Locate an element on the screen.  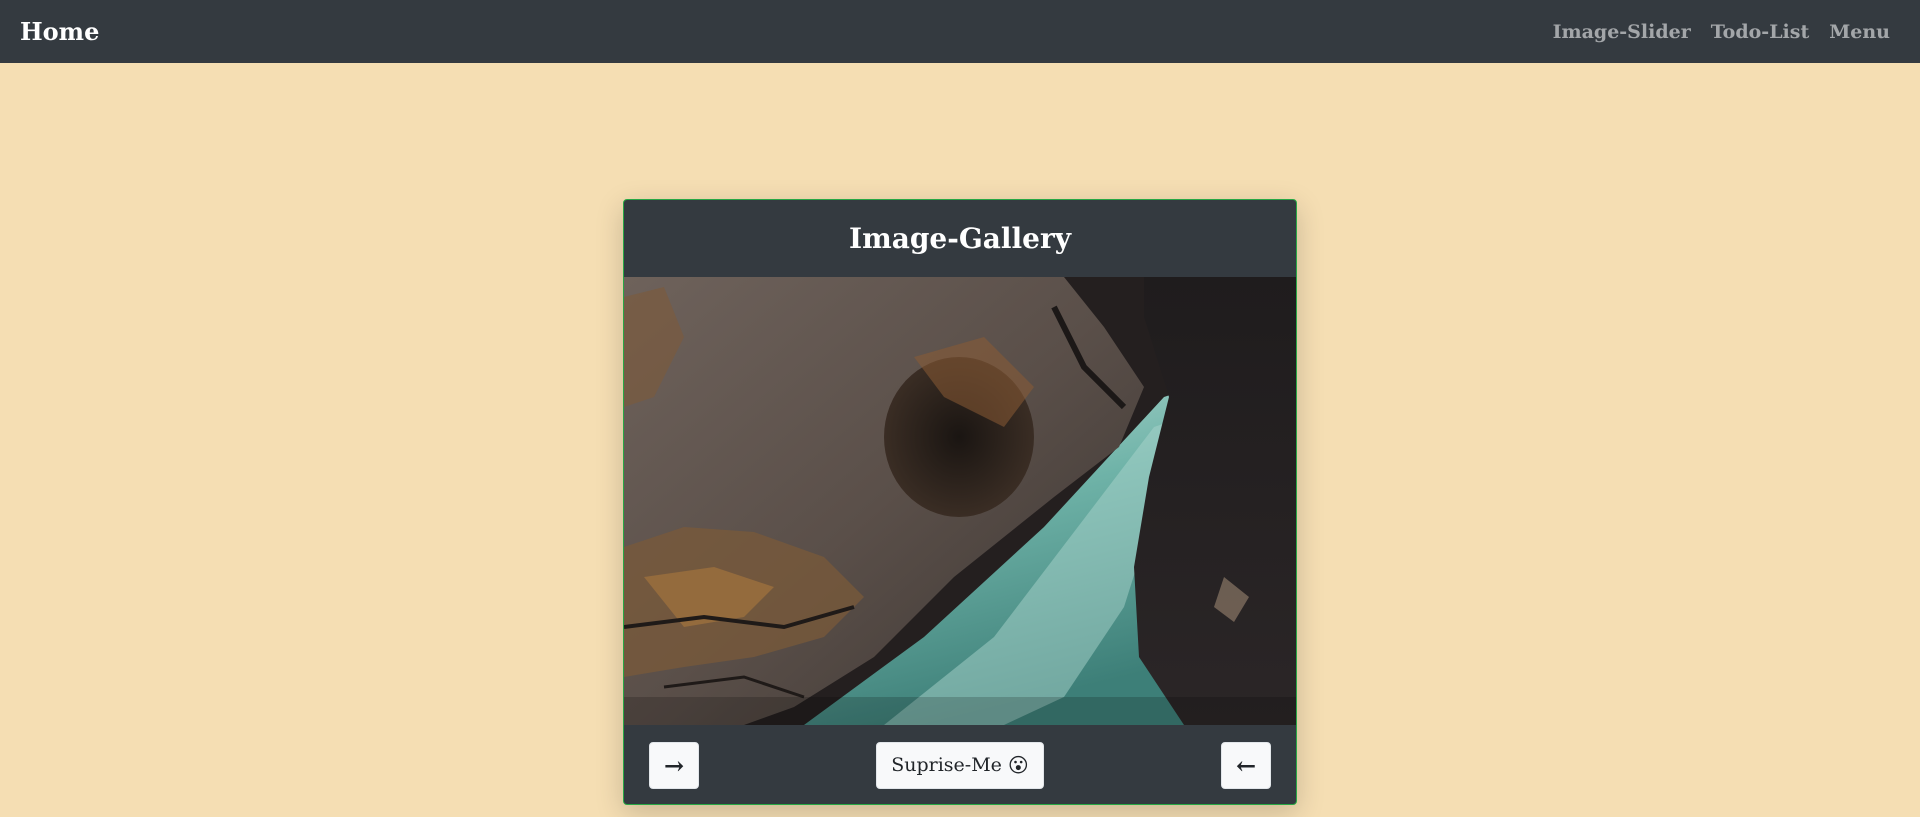
surprise-me-button: Suprise-Me 😮 is located at coordinates (960, 765).